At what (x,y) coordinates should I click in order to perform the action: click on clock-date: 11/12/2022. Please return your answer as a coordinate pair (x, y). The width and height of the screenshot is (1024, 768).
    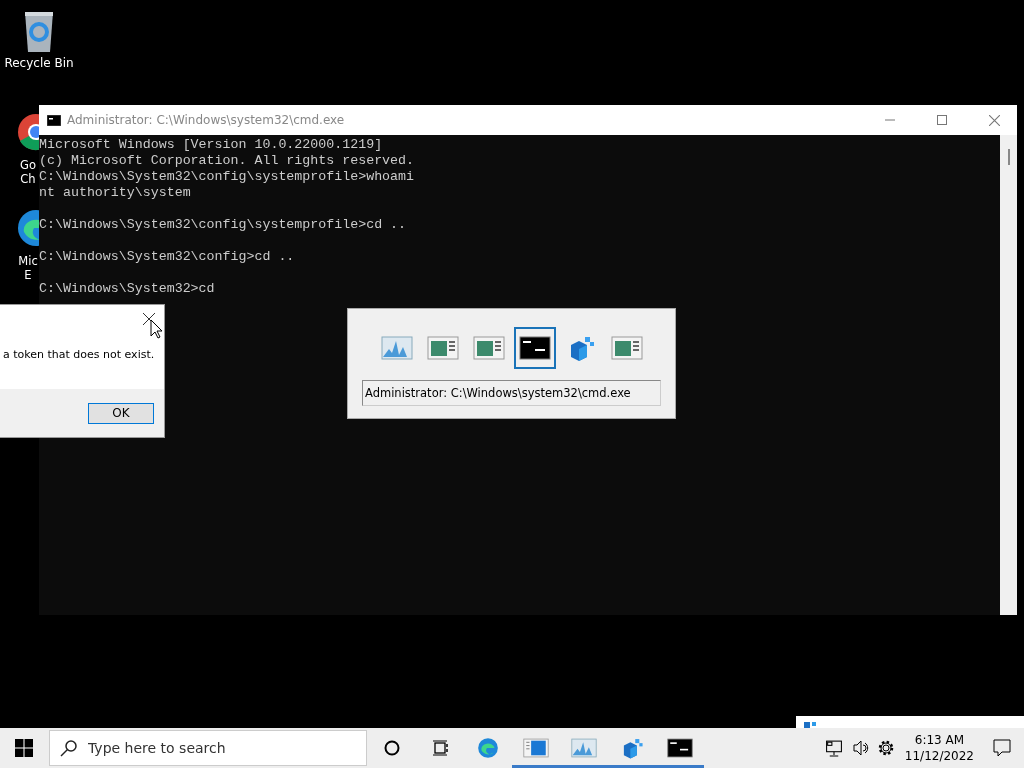
    Looking at the image, I should click on (939, 756).